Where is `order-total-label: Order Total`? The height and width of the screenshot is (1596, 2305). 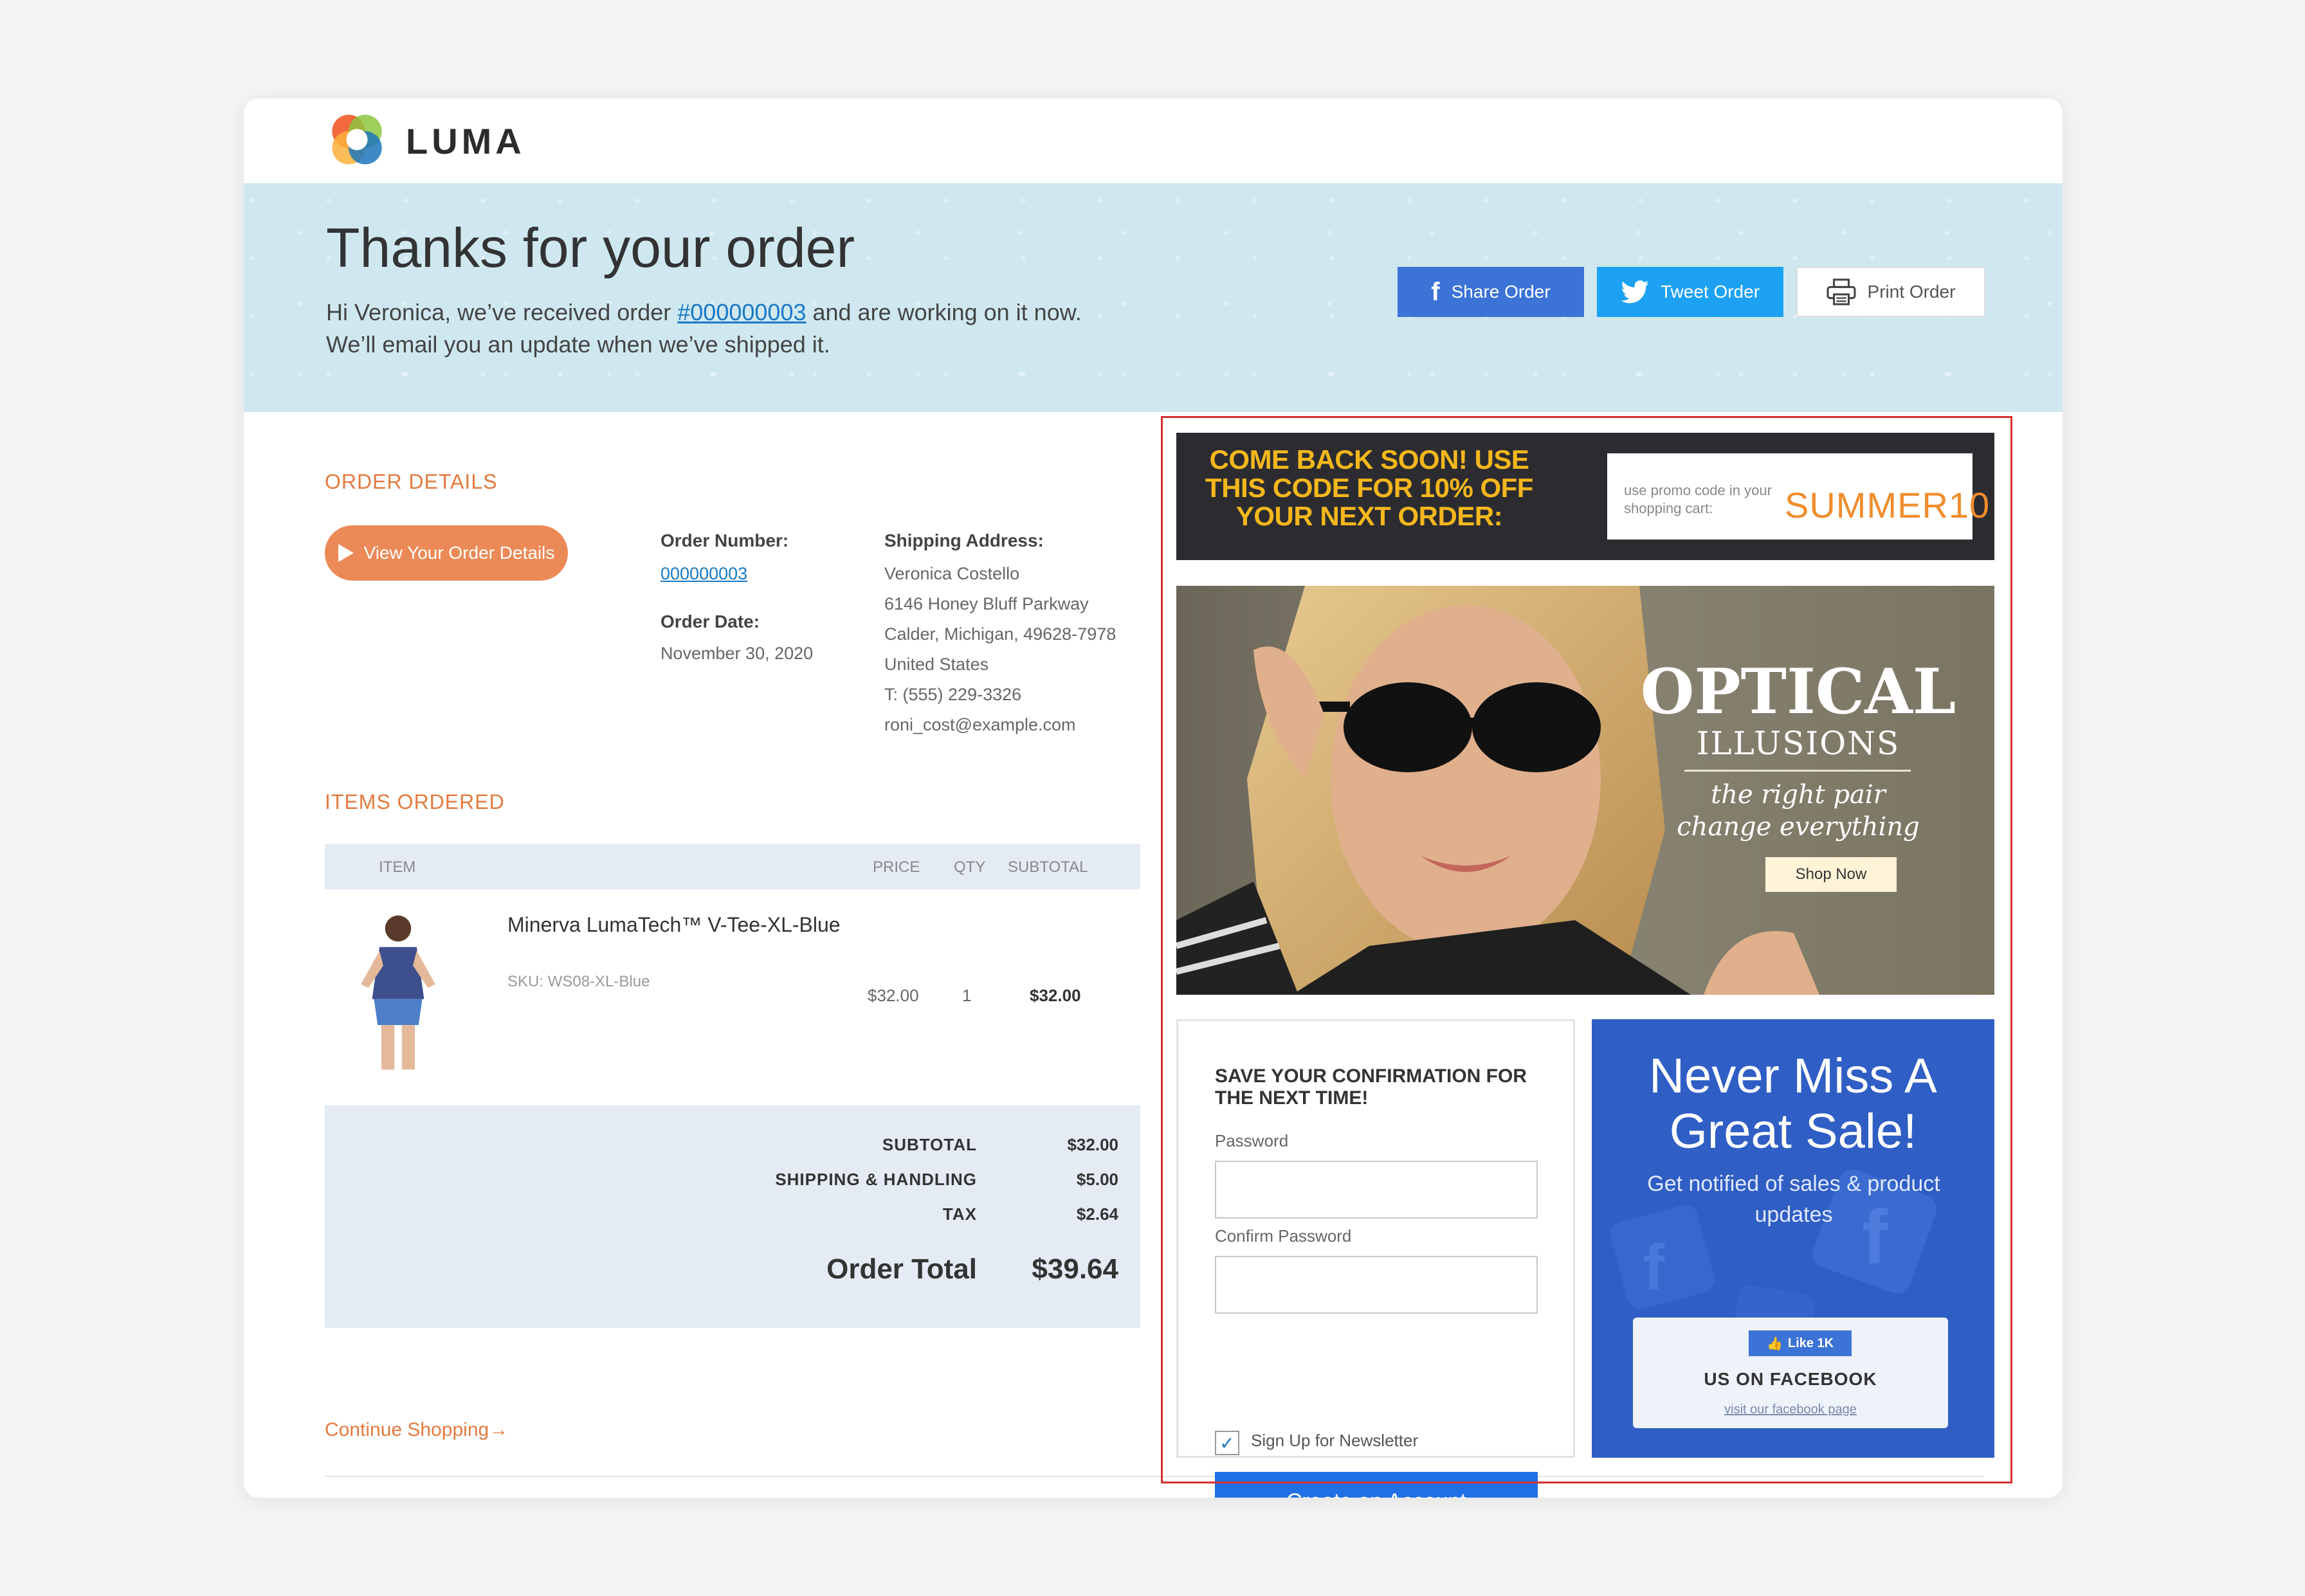 order-total-label: Order Total is located at coordinates (901, 1269).